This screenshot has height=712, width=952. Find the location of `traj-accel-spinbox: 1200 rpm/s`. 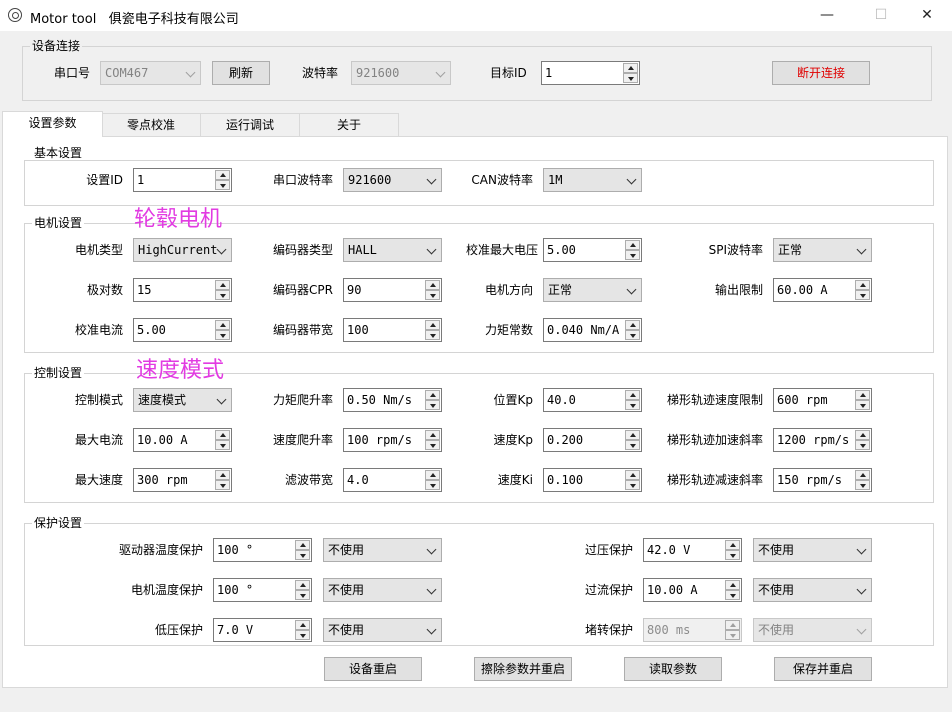

traj-accel-spinbox: 1200 rpm/s is located at coordinates (822, 440).